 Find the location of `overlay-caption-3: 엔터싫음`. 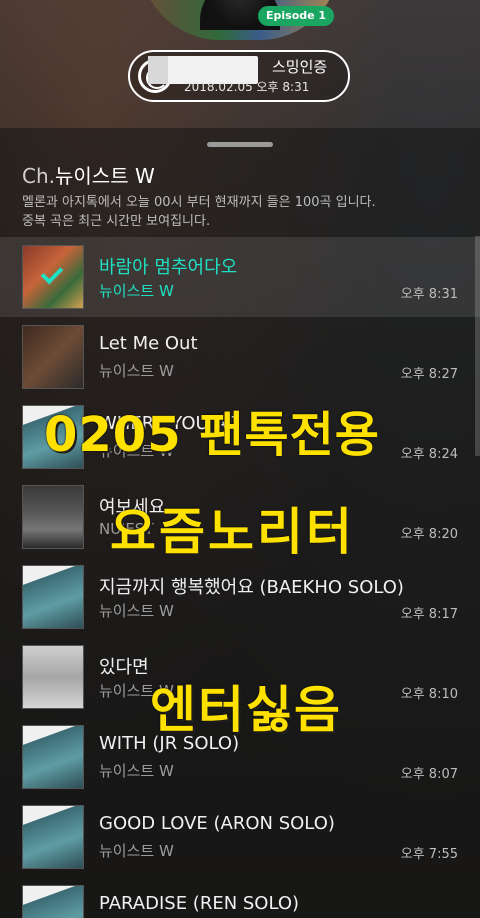

overlay-caption-3: 엔터싫음 is located at coordinates (246, 710).